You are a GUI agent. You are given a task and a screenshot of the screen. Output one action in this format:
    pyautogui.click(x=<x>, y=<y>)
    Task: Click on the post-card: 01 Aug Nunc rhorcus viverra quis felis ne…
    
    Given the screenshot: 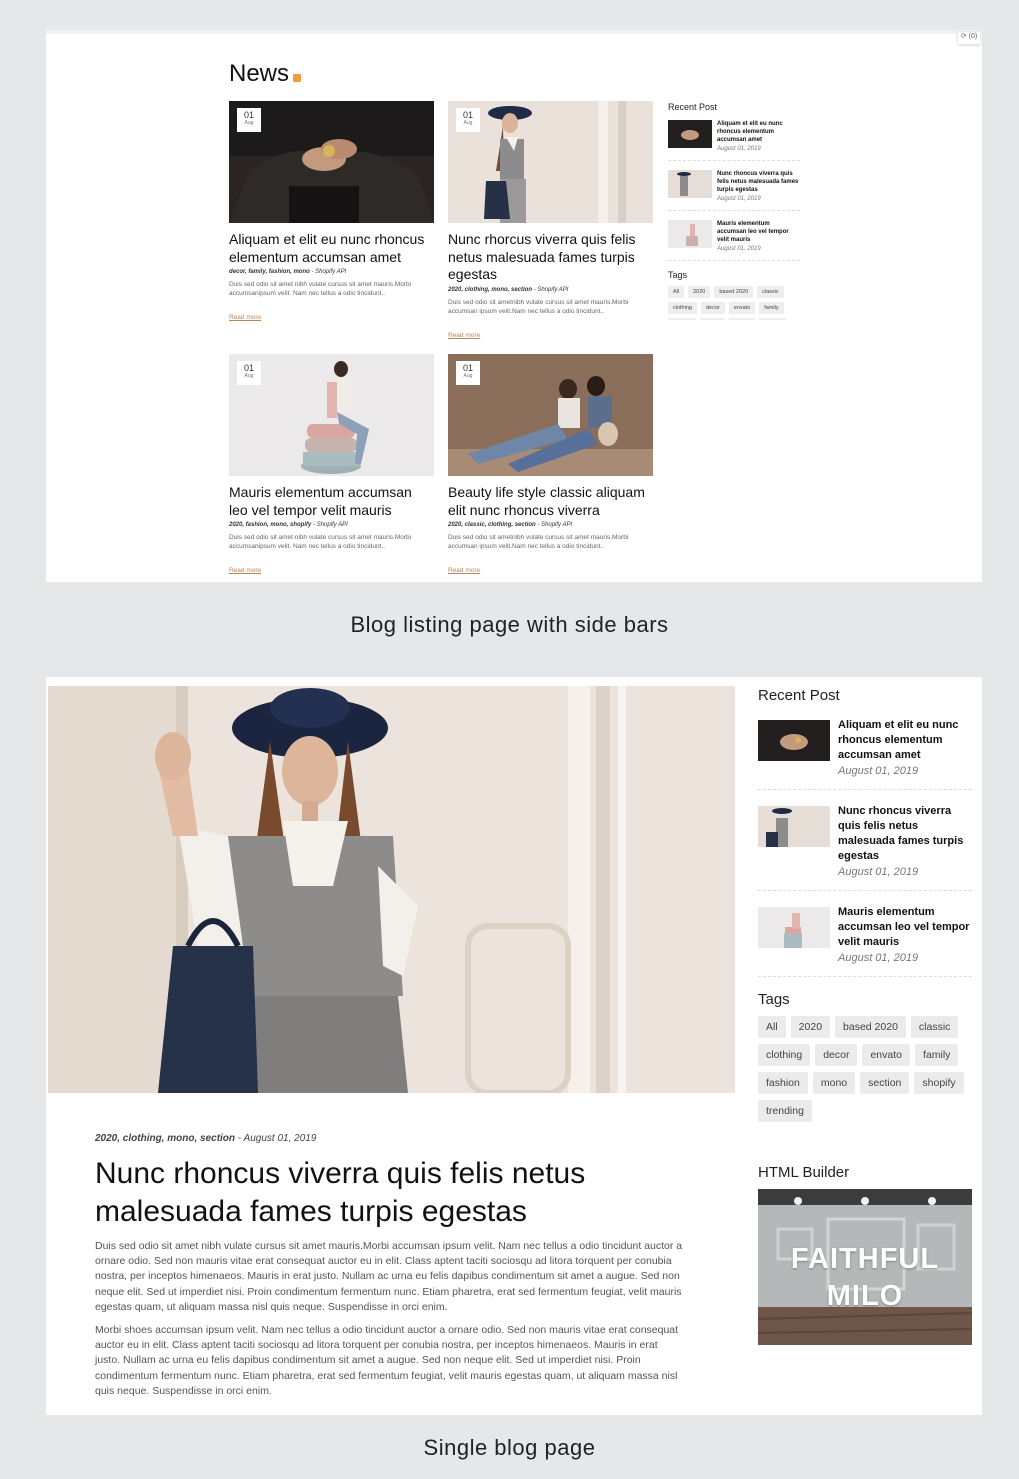 What is the action you would take?
    pyautogui.click(x=550, y=221)
    